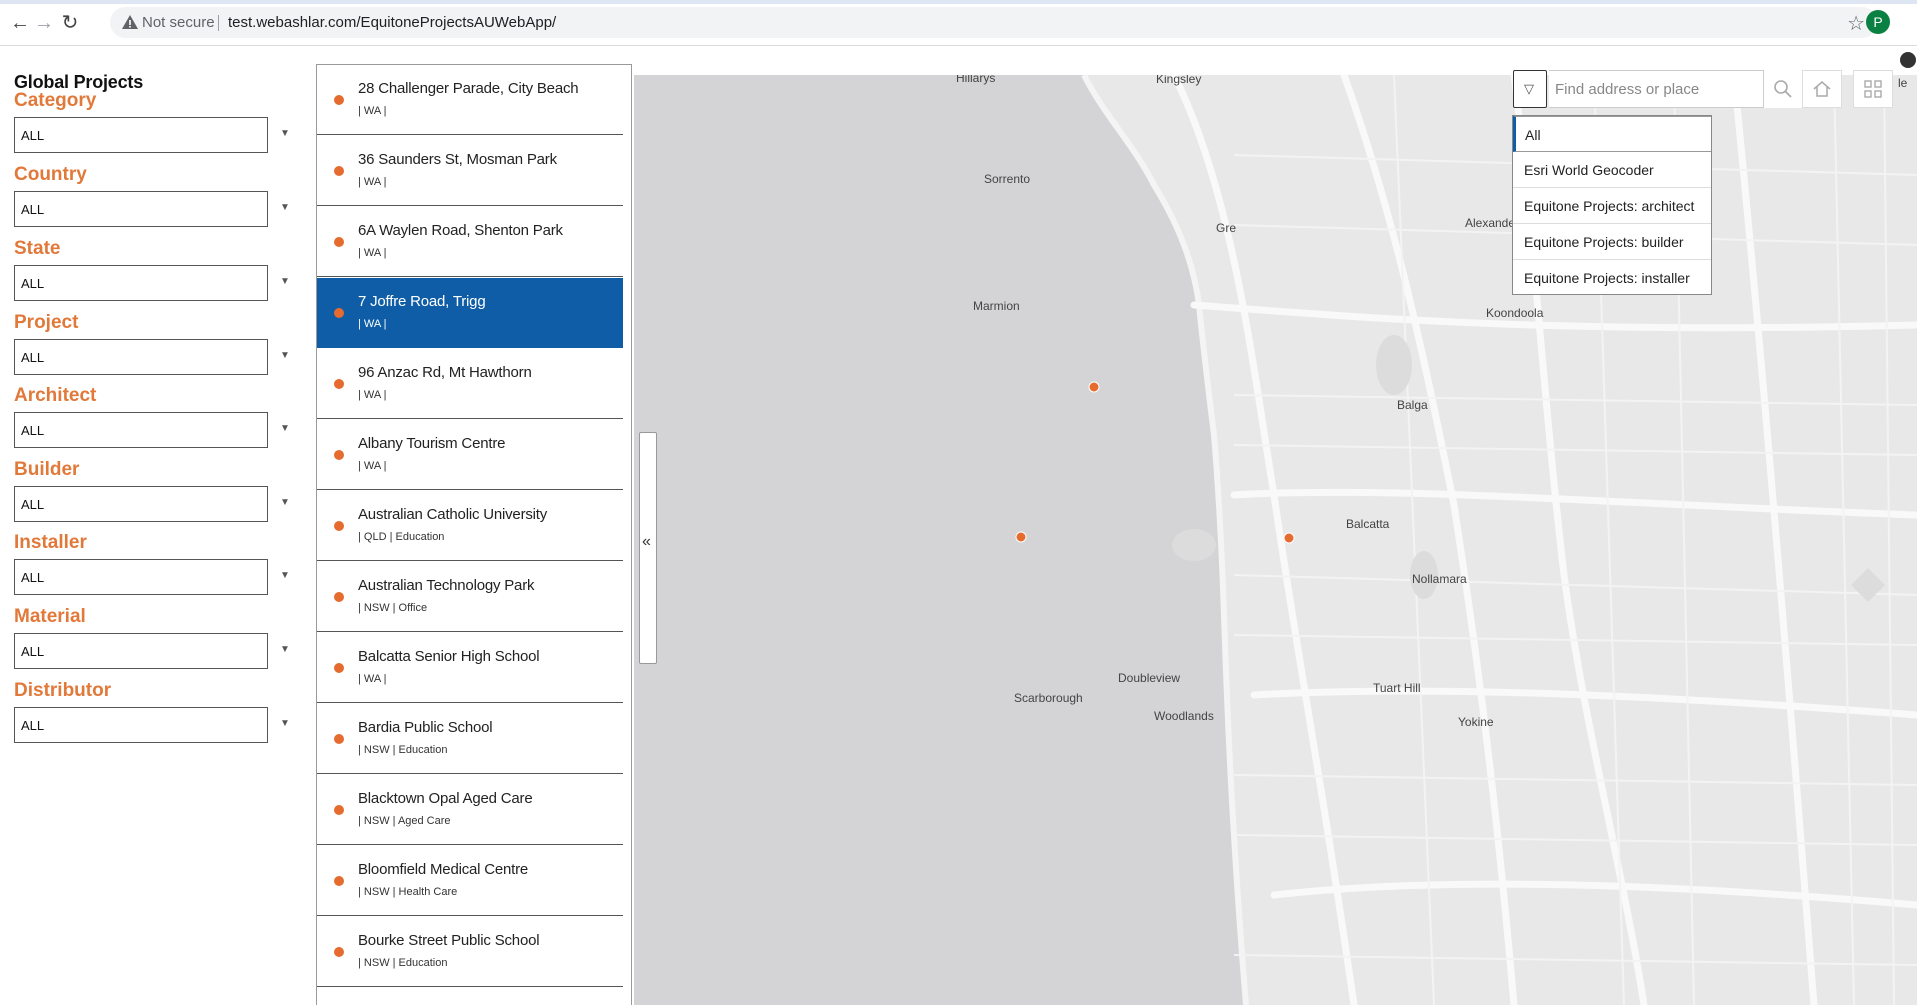 The height and width of the screenshot is (1005, 1917). Describe the element at coordinates (37, 248) in the screenshot. I see `filter-label: State` at that location.